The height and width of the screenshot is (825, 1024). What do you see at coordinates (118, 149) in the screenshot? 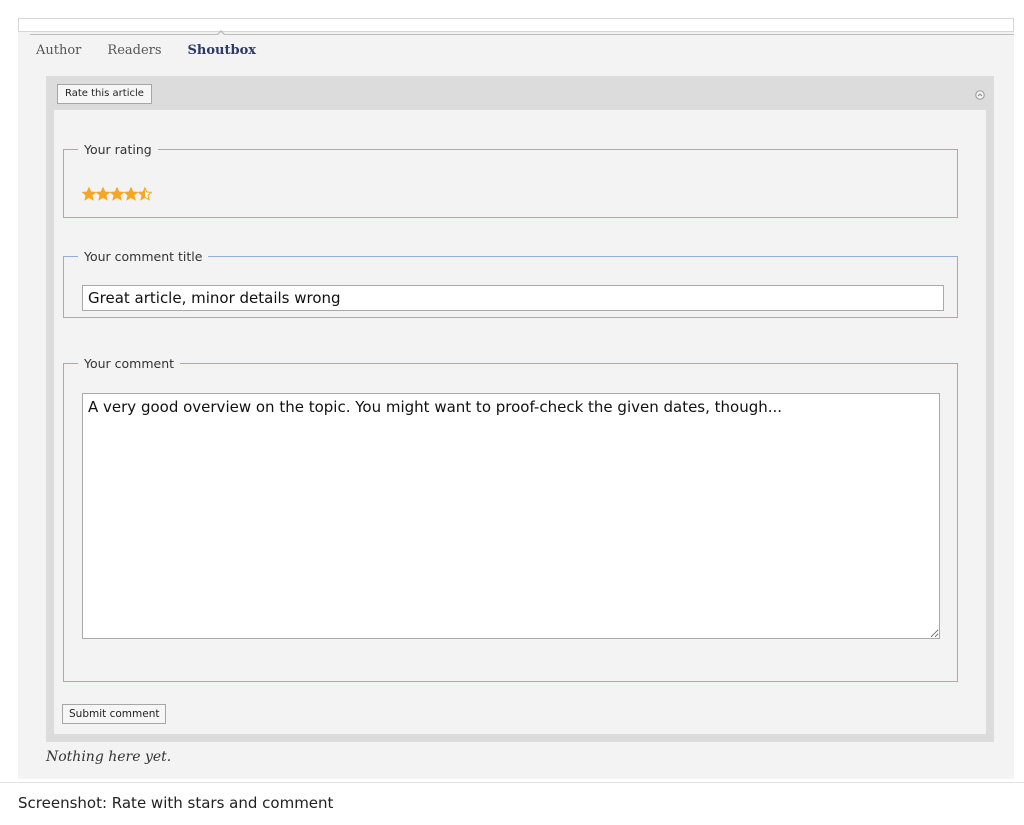
I see `rating-legend: Your rating` at bounding box center [118, 149].